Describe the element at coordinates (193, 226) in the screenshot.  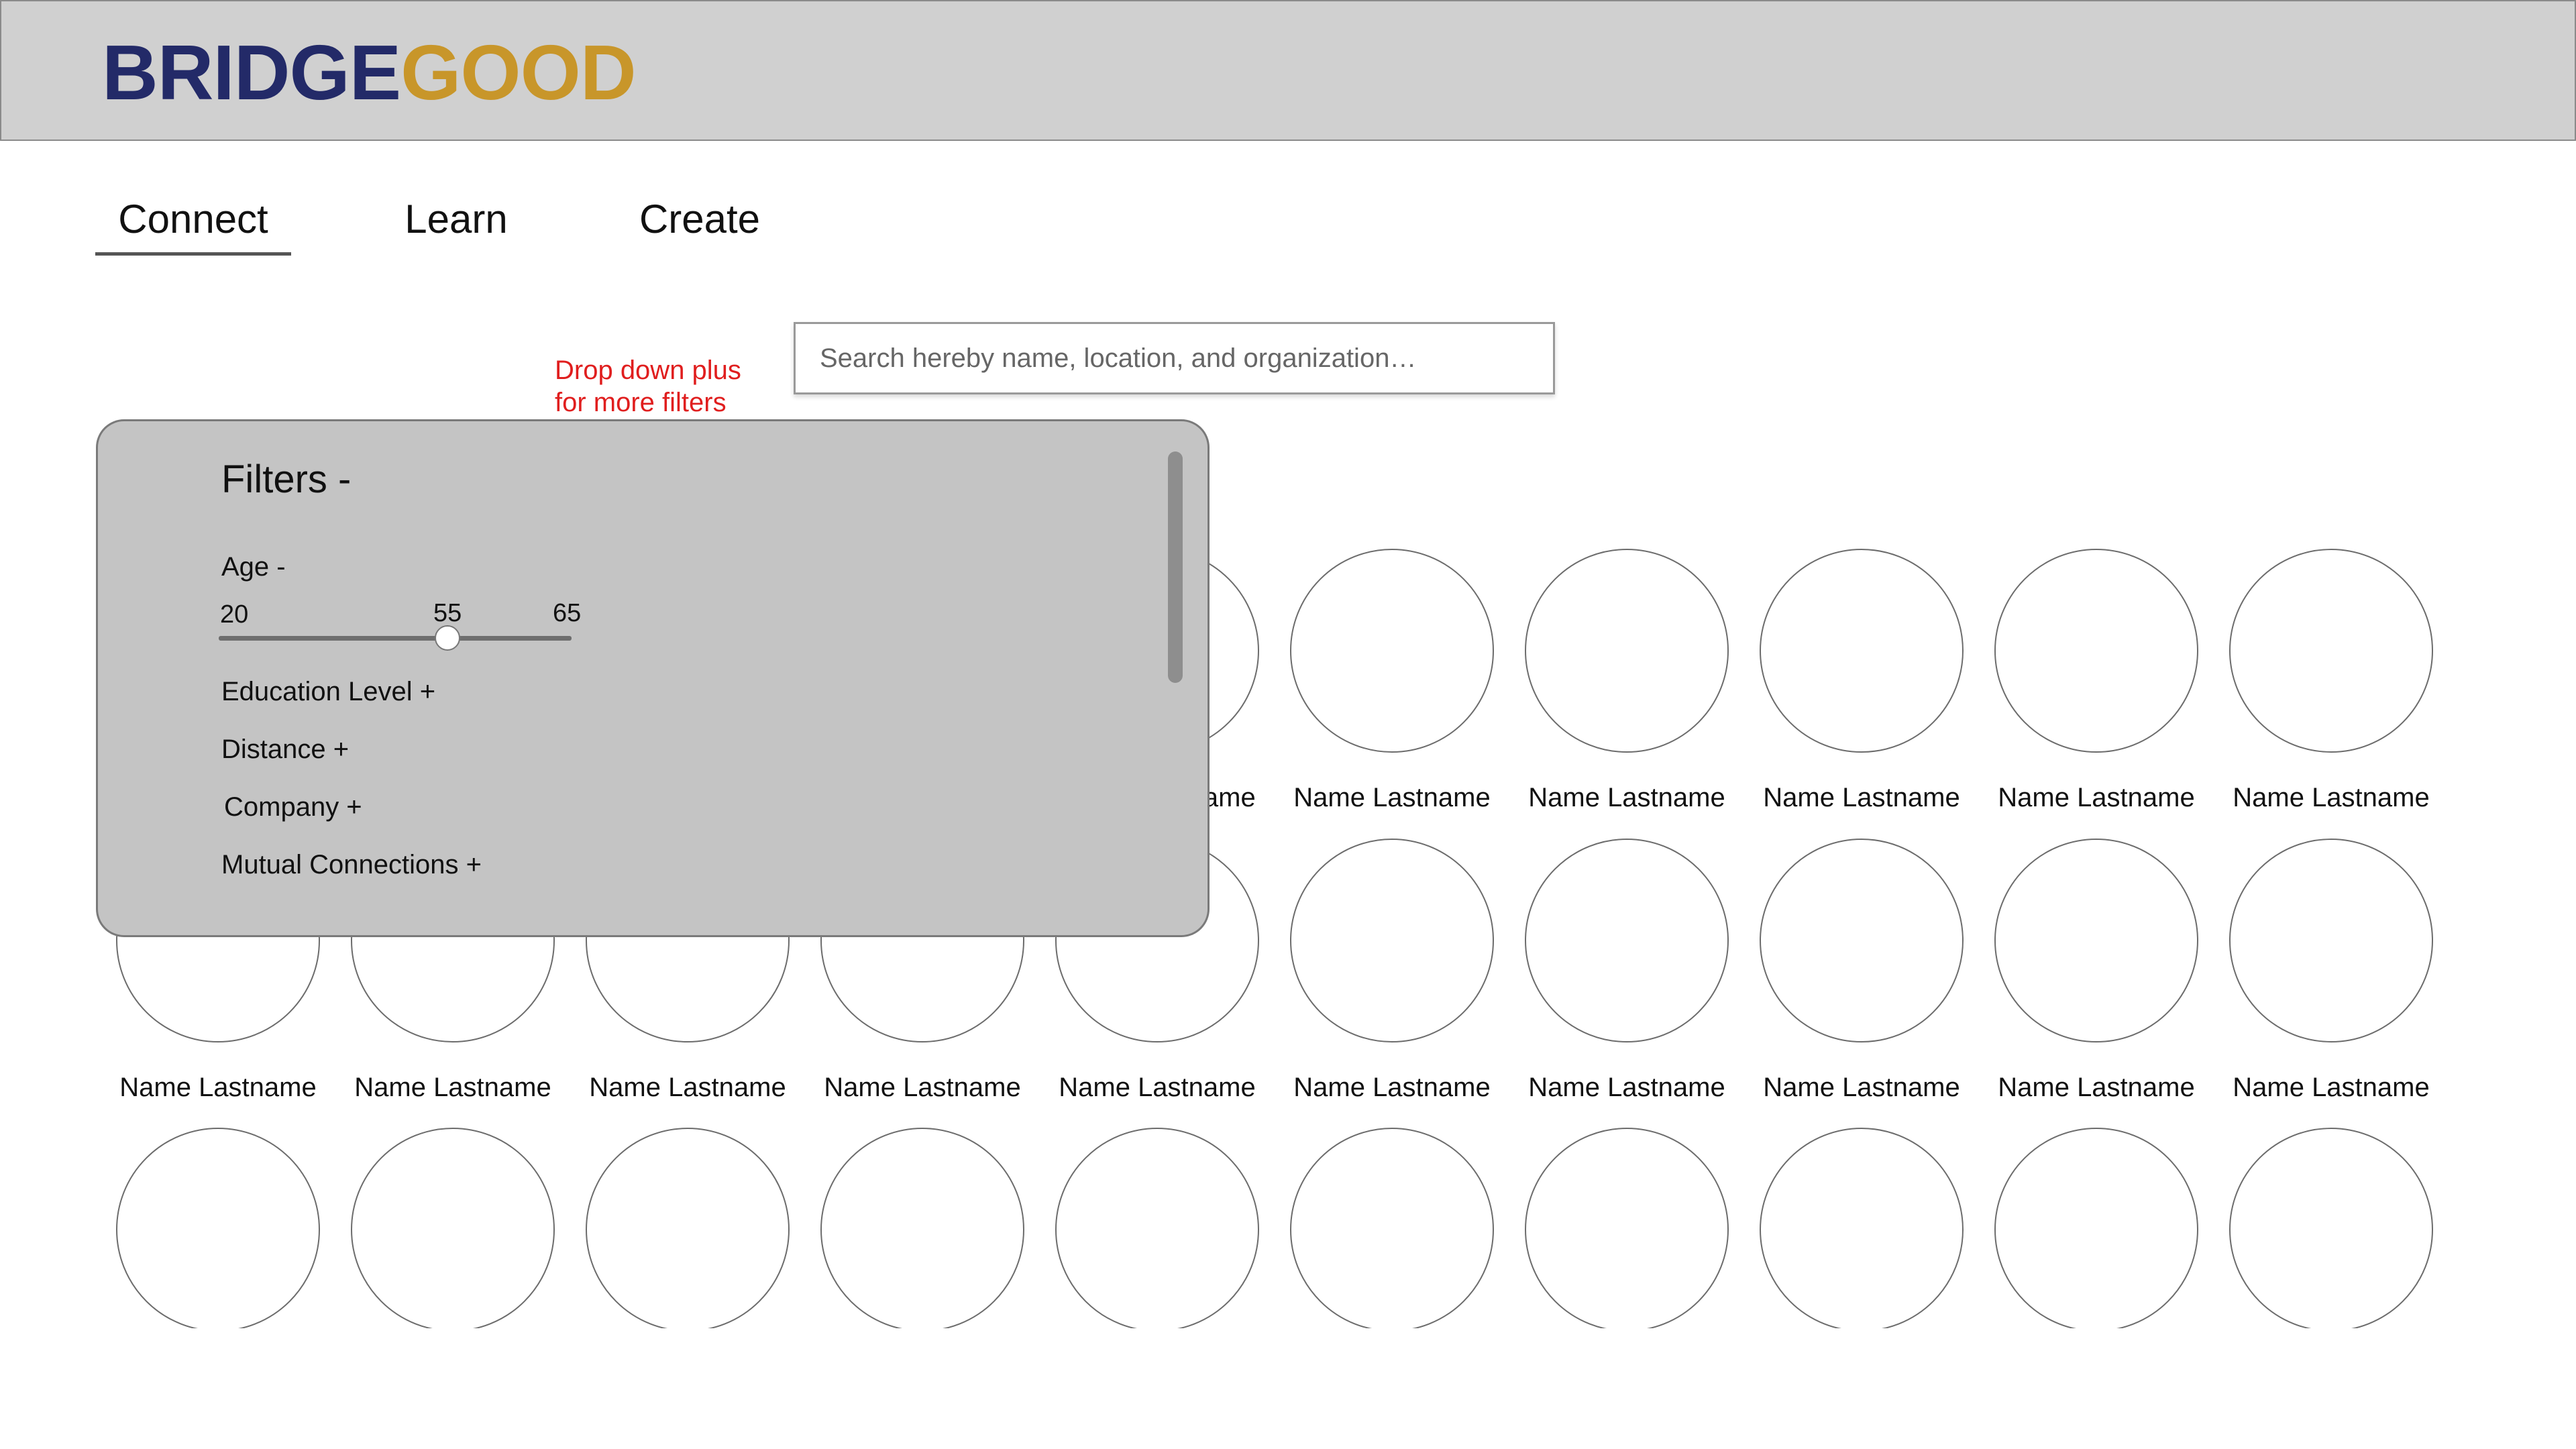
I see `tab-connect: Connect` at that location.